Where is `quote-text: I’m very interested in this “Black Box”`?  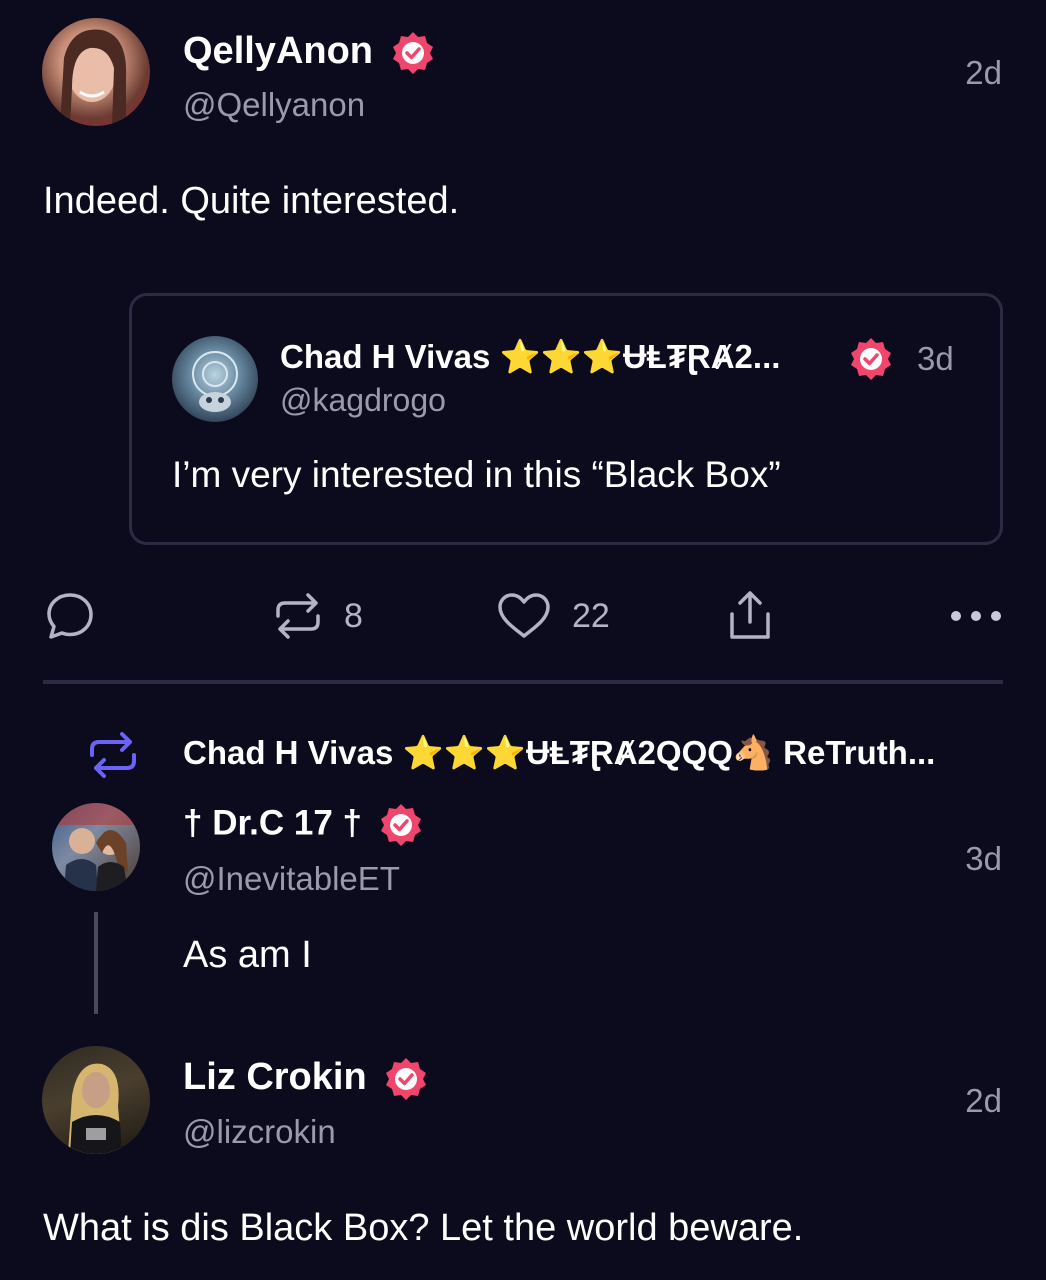 quote-text: I’m very interested in this “Black Box” is located at coordinates (476, 474).